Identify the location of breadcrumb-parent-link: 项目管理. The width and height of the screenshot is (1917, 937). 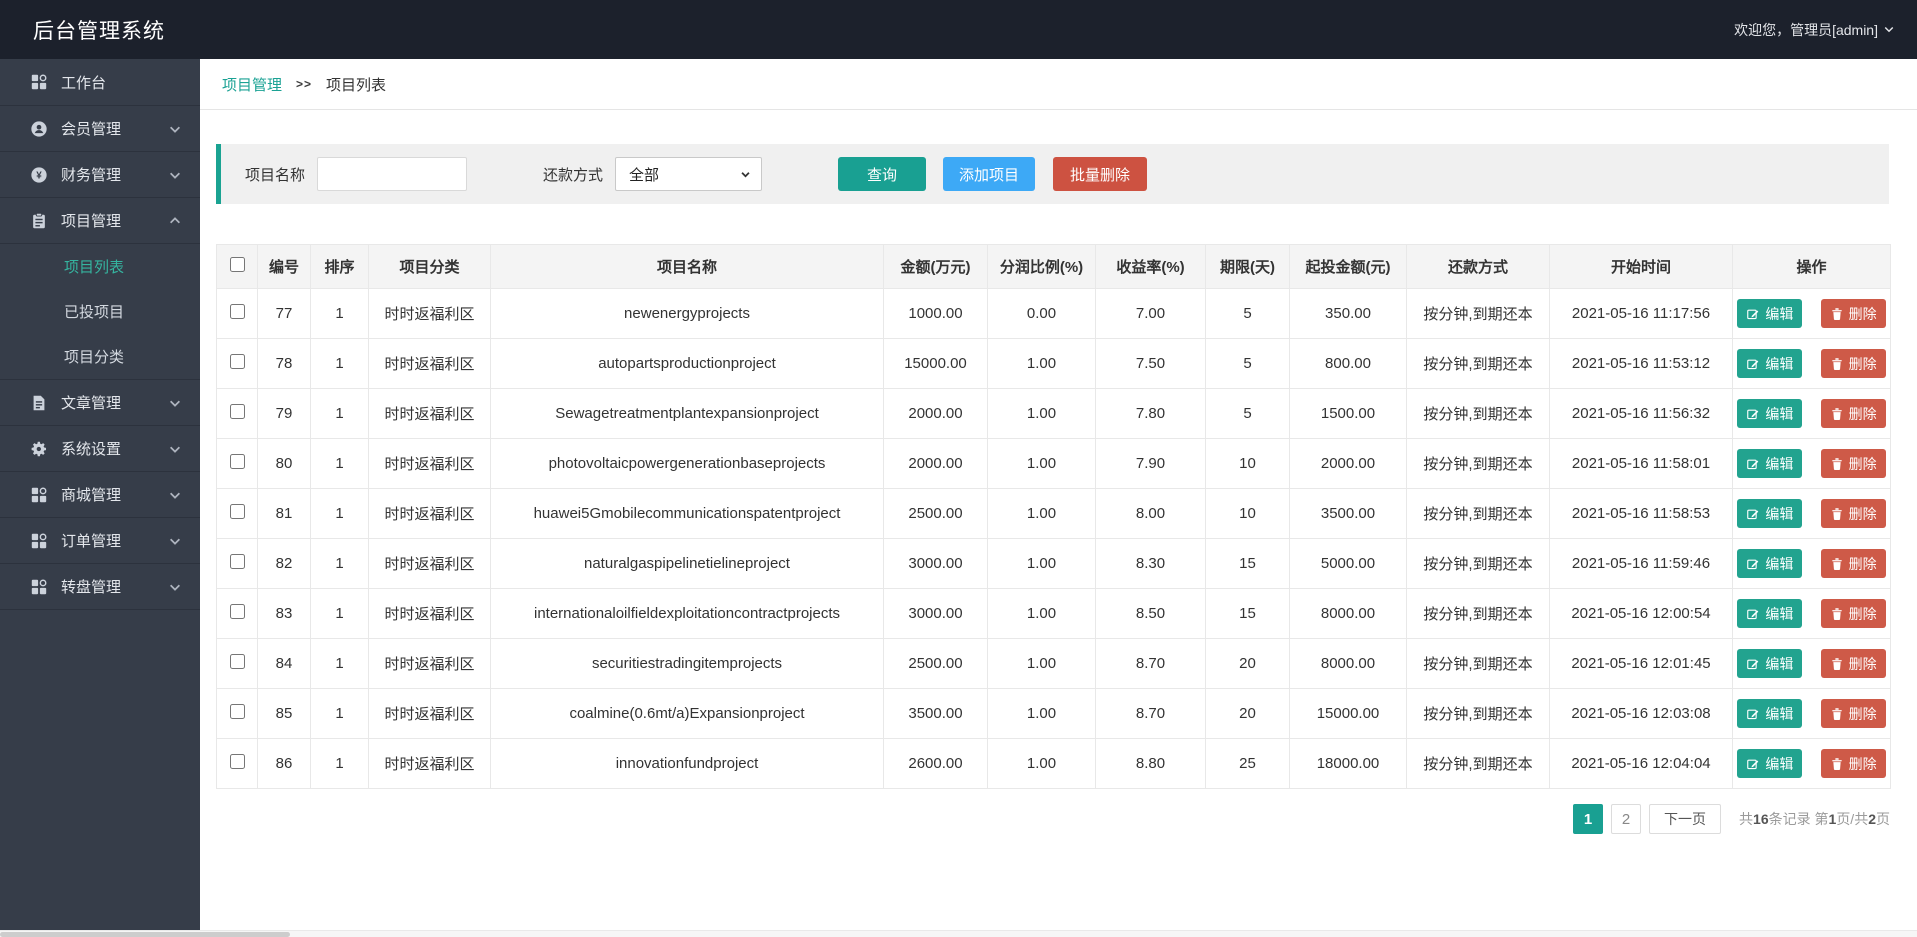
(252, 84).